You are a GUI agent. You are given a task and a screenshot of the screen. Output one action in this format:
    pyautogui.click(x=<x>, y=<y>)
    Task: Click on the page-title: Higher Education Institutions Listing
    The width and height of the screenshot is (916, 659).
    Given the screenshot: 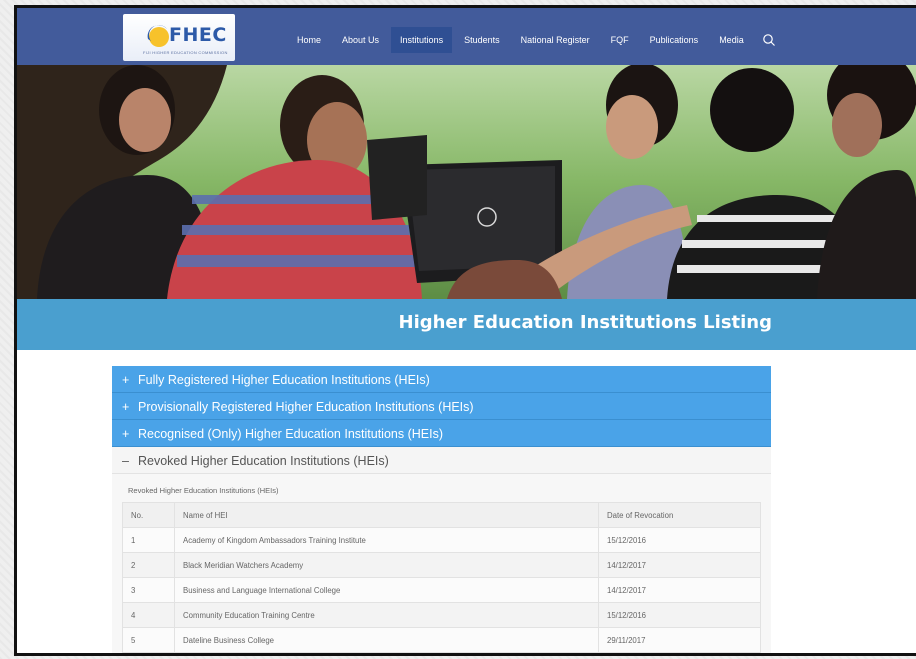 What is the action you would take?
    pyautogui.click(x=585, y=322)
    